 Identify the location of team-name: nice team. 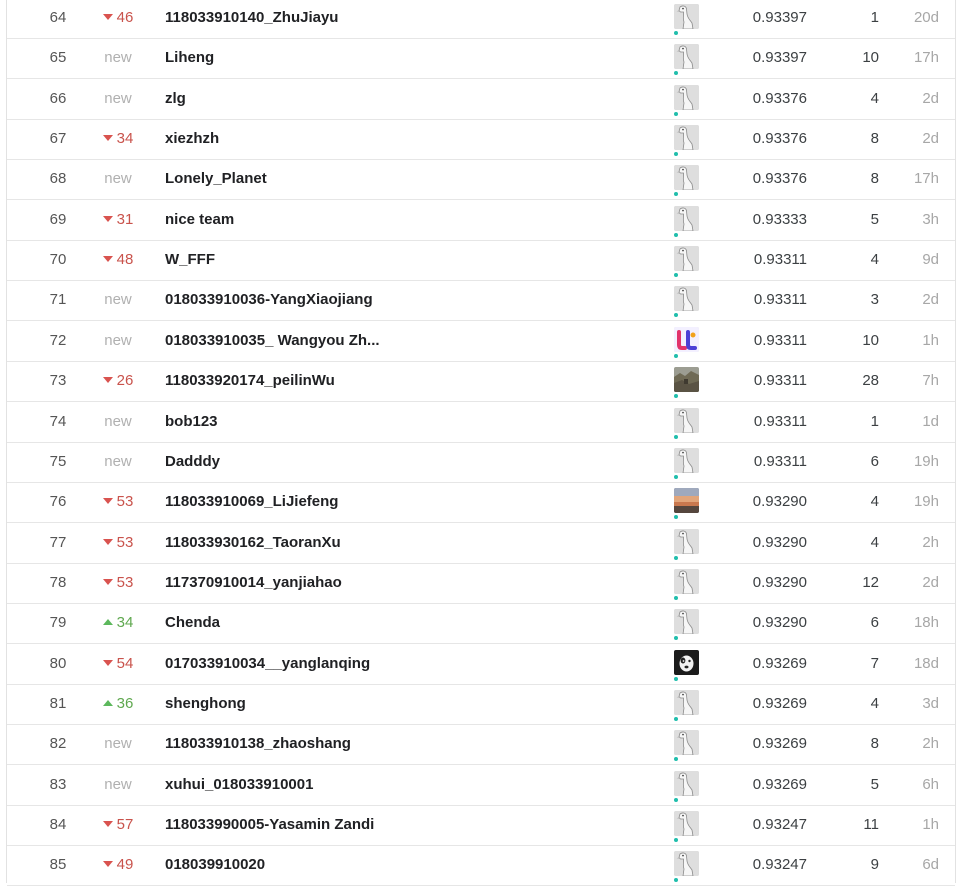
(395, 220).